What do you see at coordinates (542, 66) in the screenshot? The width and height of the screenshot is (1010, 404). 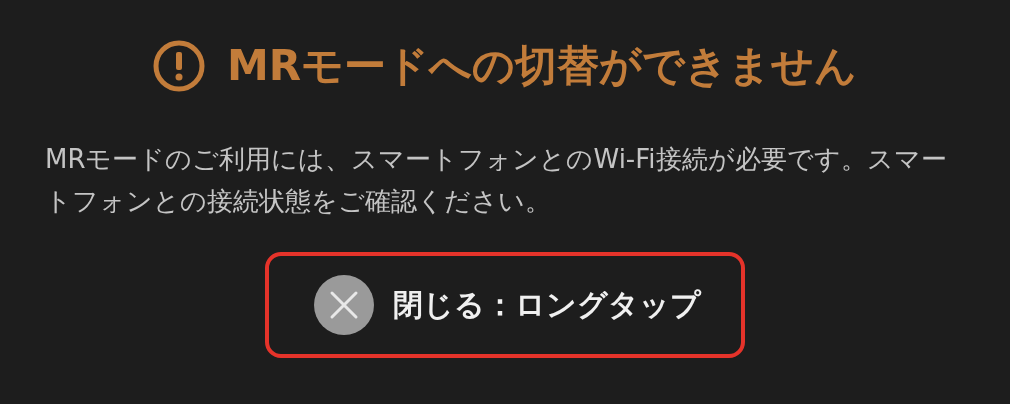 I see `dialog-title: MRモードへの切替ができません` at bounding box center [542, 66].